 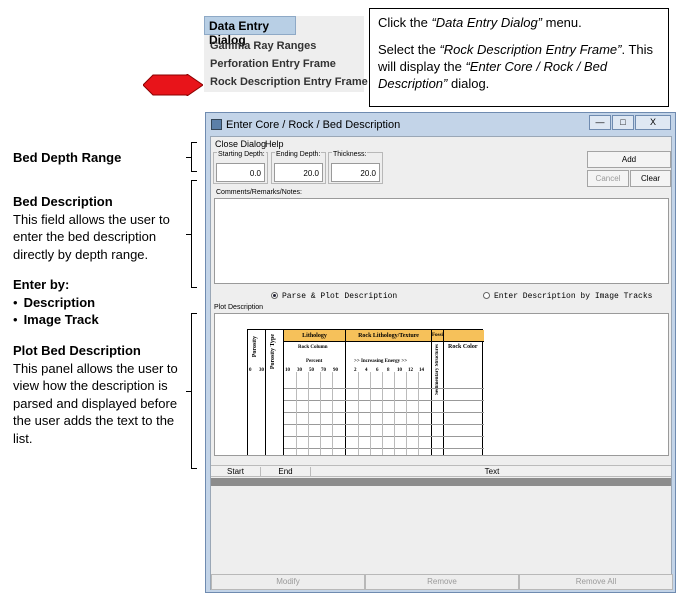 What do you see at coordinates (463, 347) in the screenshot?
I see `rock-color-label: Rock Color` at bounding box center [463, 347].